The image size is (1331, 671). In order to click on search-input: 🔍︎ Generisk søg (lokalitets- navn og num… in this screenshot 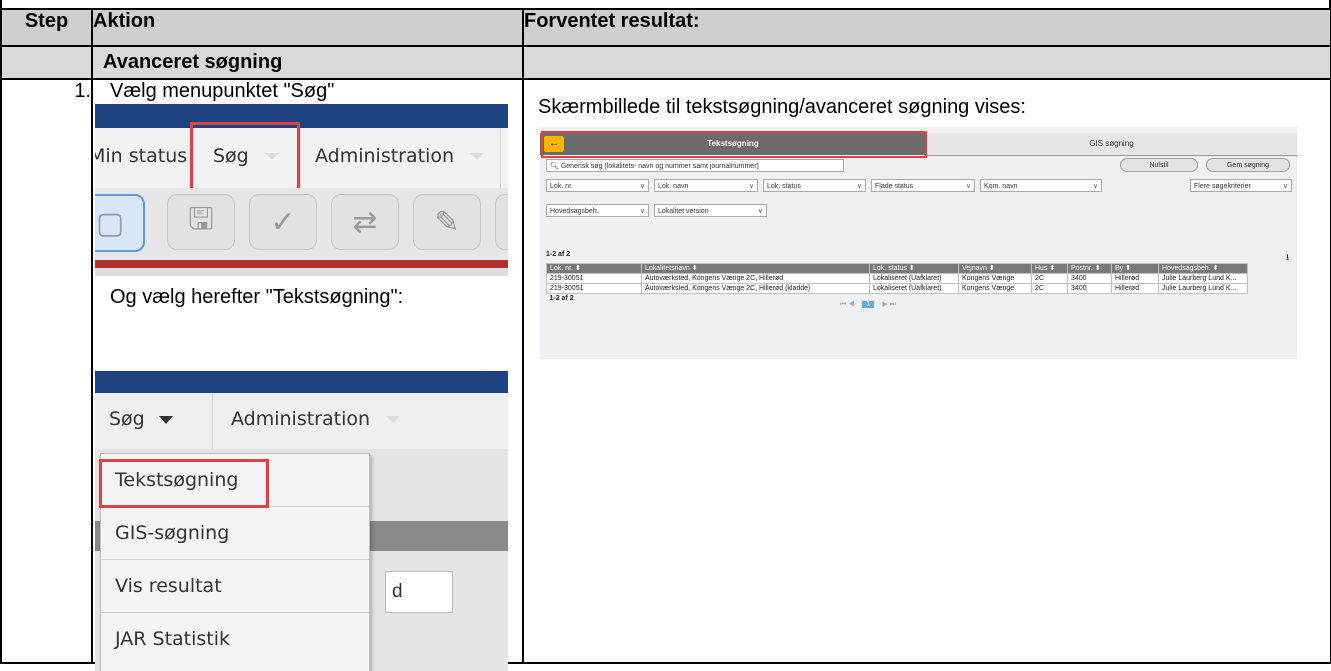, I will do `click(695, 165)`.